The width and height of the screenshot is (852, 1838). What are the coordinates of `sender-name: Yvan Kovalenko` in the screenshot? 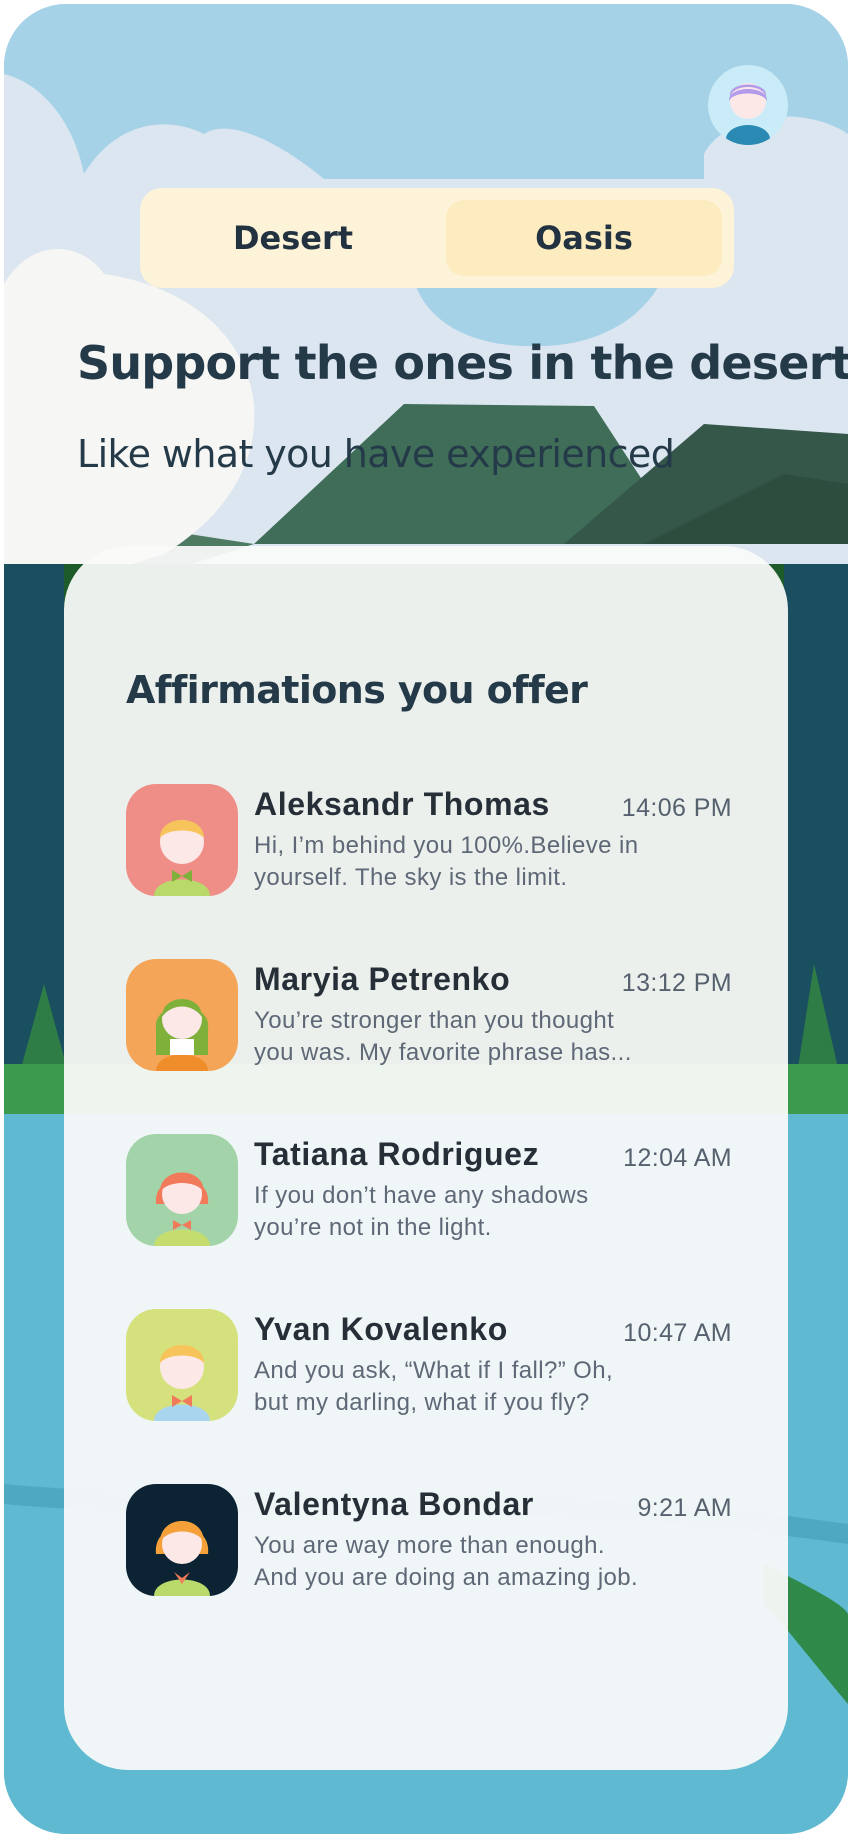 It's located at (381, 1329).